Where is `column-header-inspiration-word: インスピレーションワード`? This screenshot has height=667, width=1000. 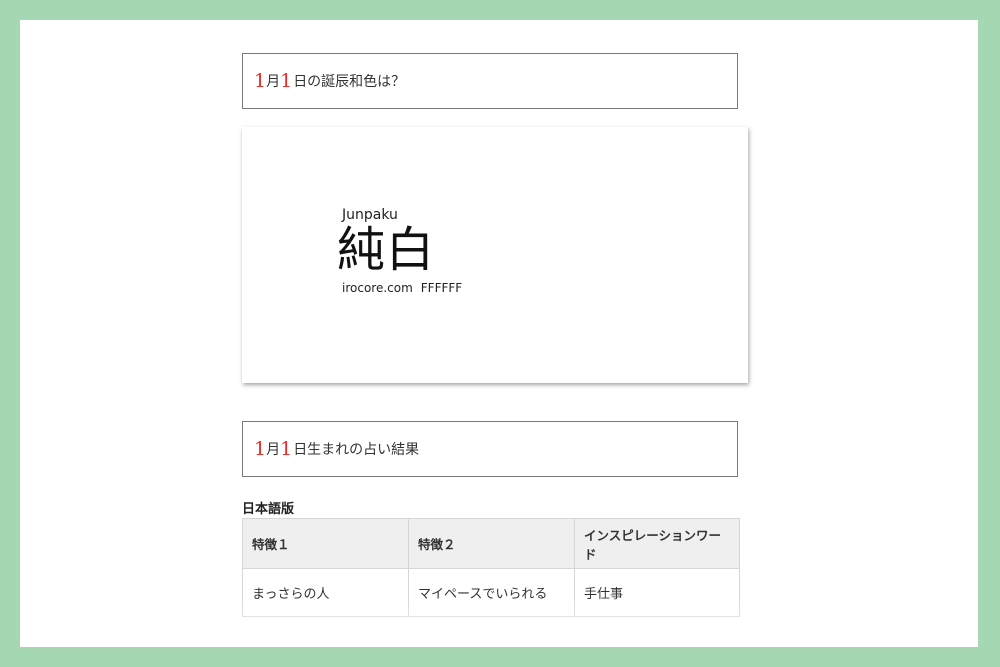 column-header-inspiration-word: インスピレーションワード is located at coordinates (657, 543).